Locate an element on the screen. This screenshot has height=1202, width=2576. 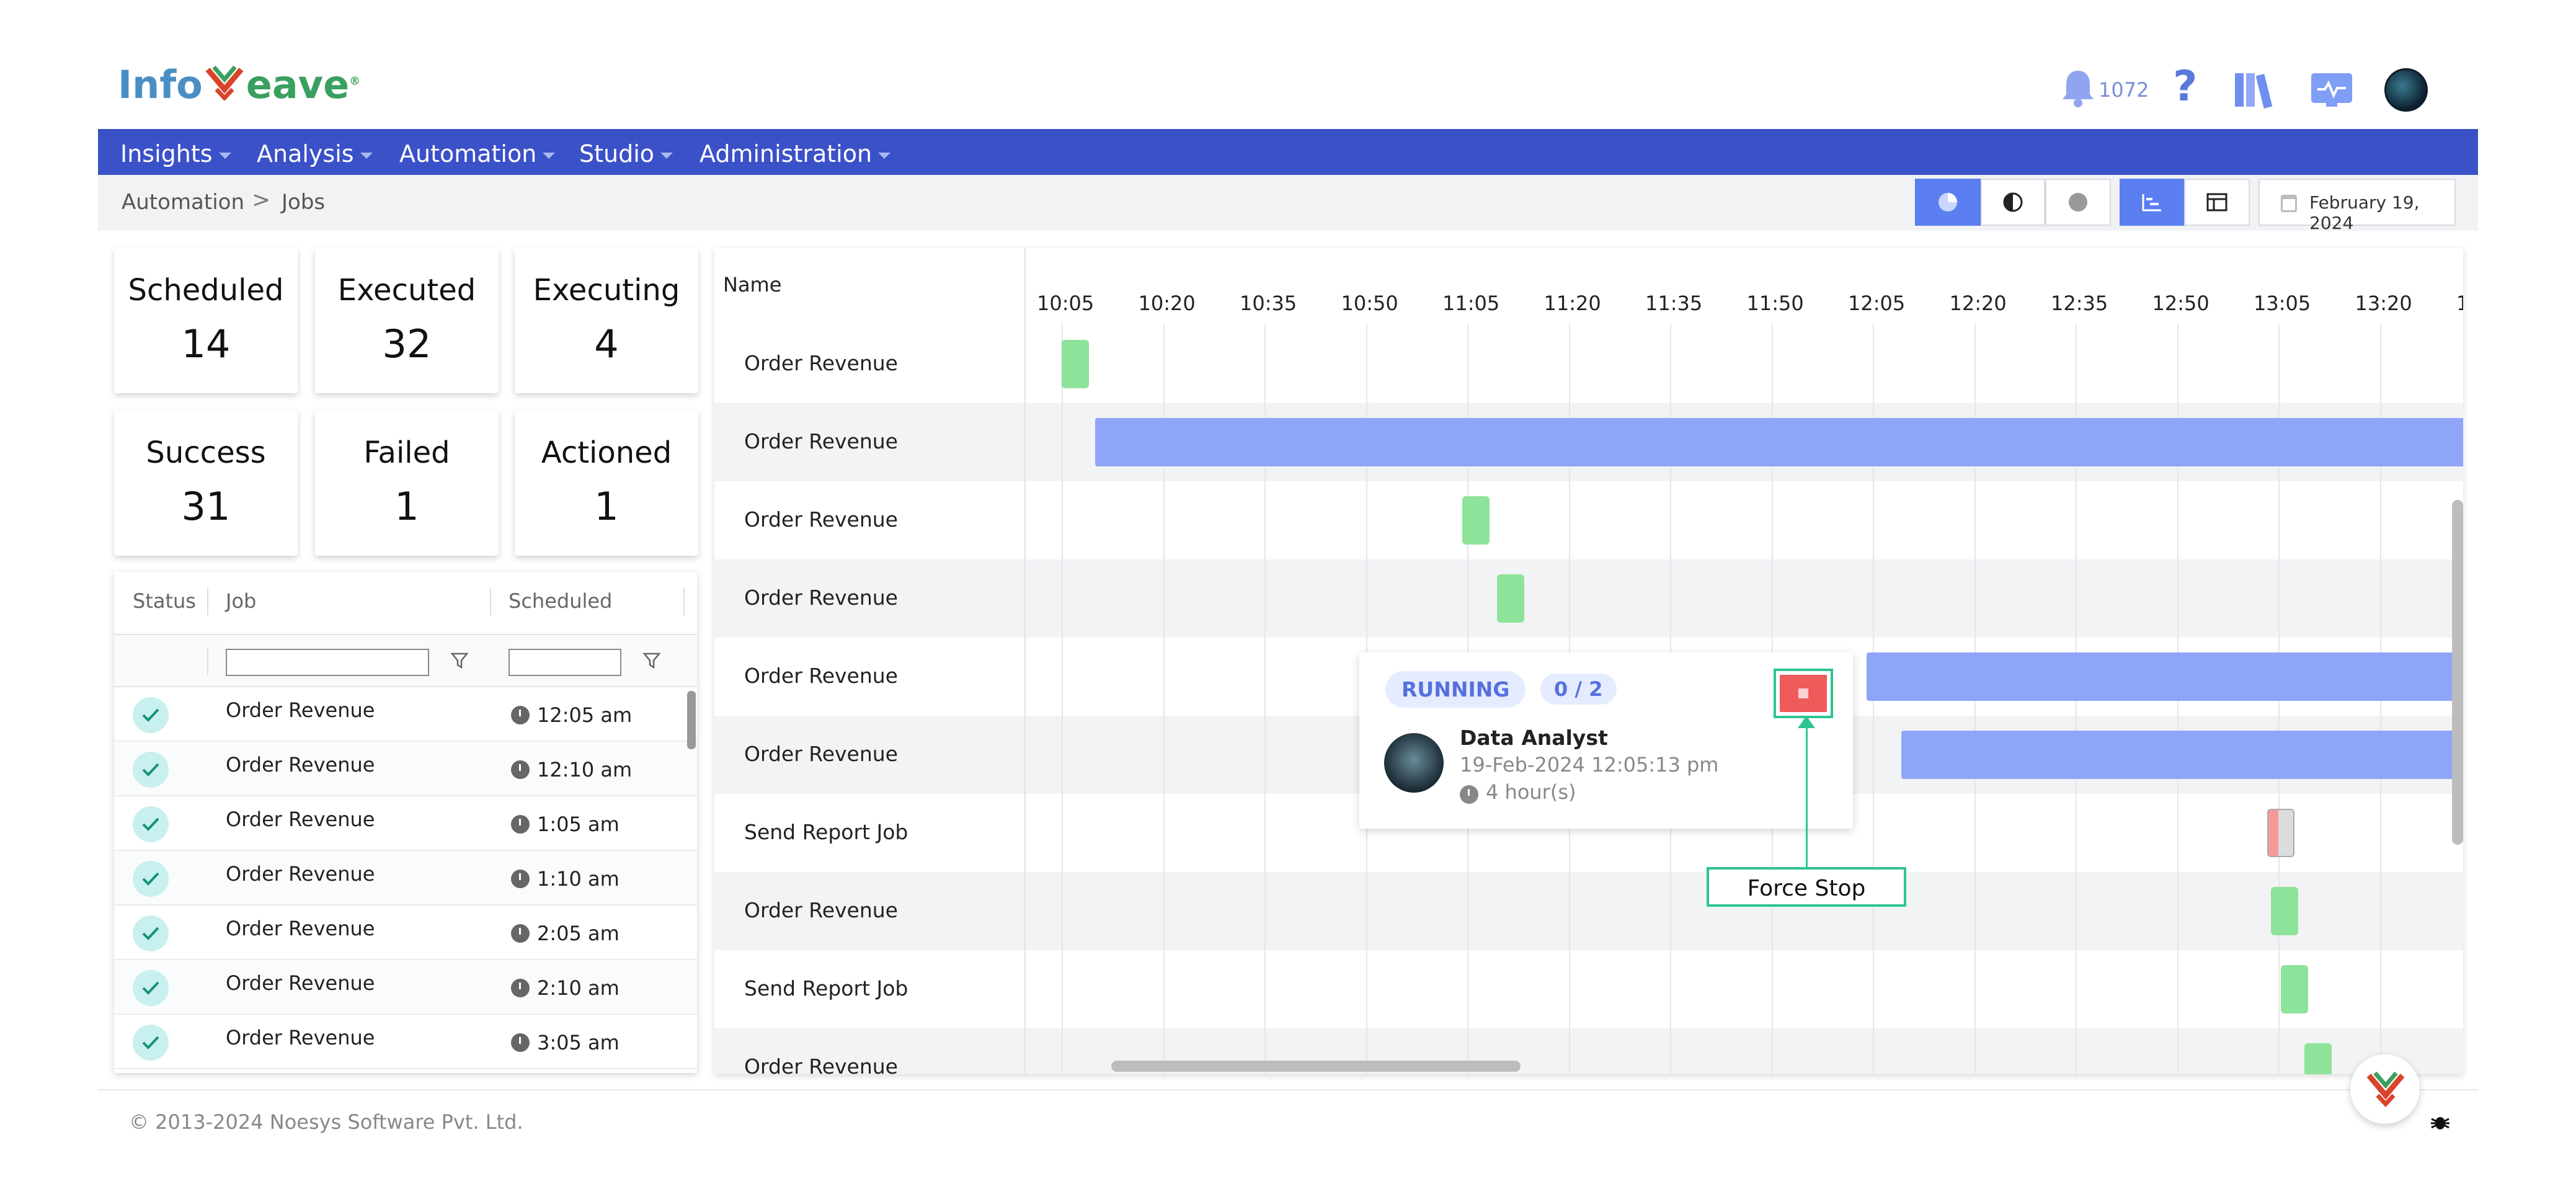
date-picker: February 19, 2024 is located at coordinates (2357, 206).